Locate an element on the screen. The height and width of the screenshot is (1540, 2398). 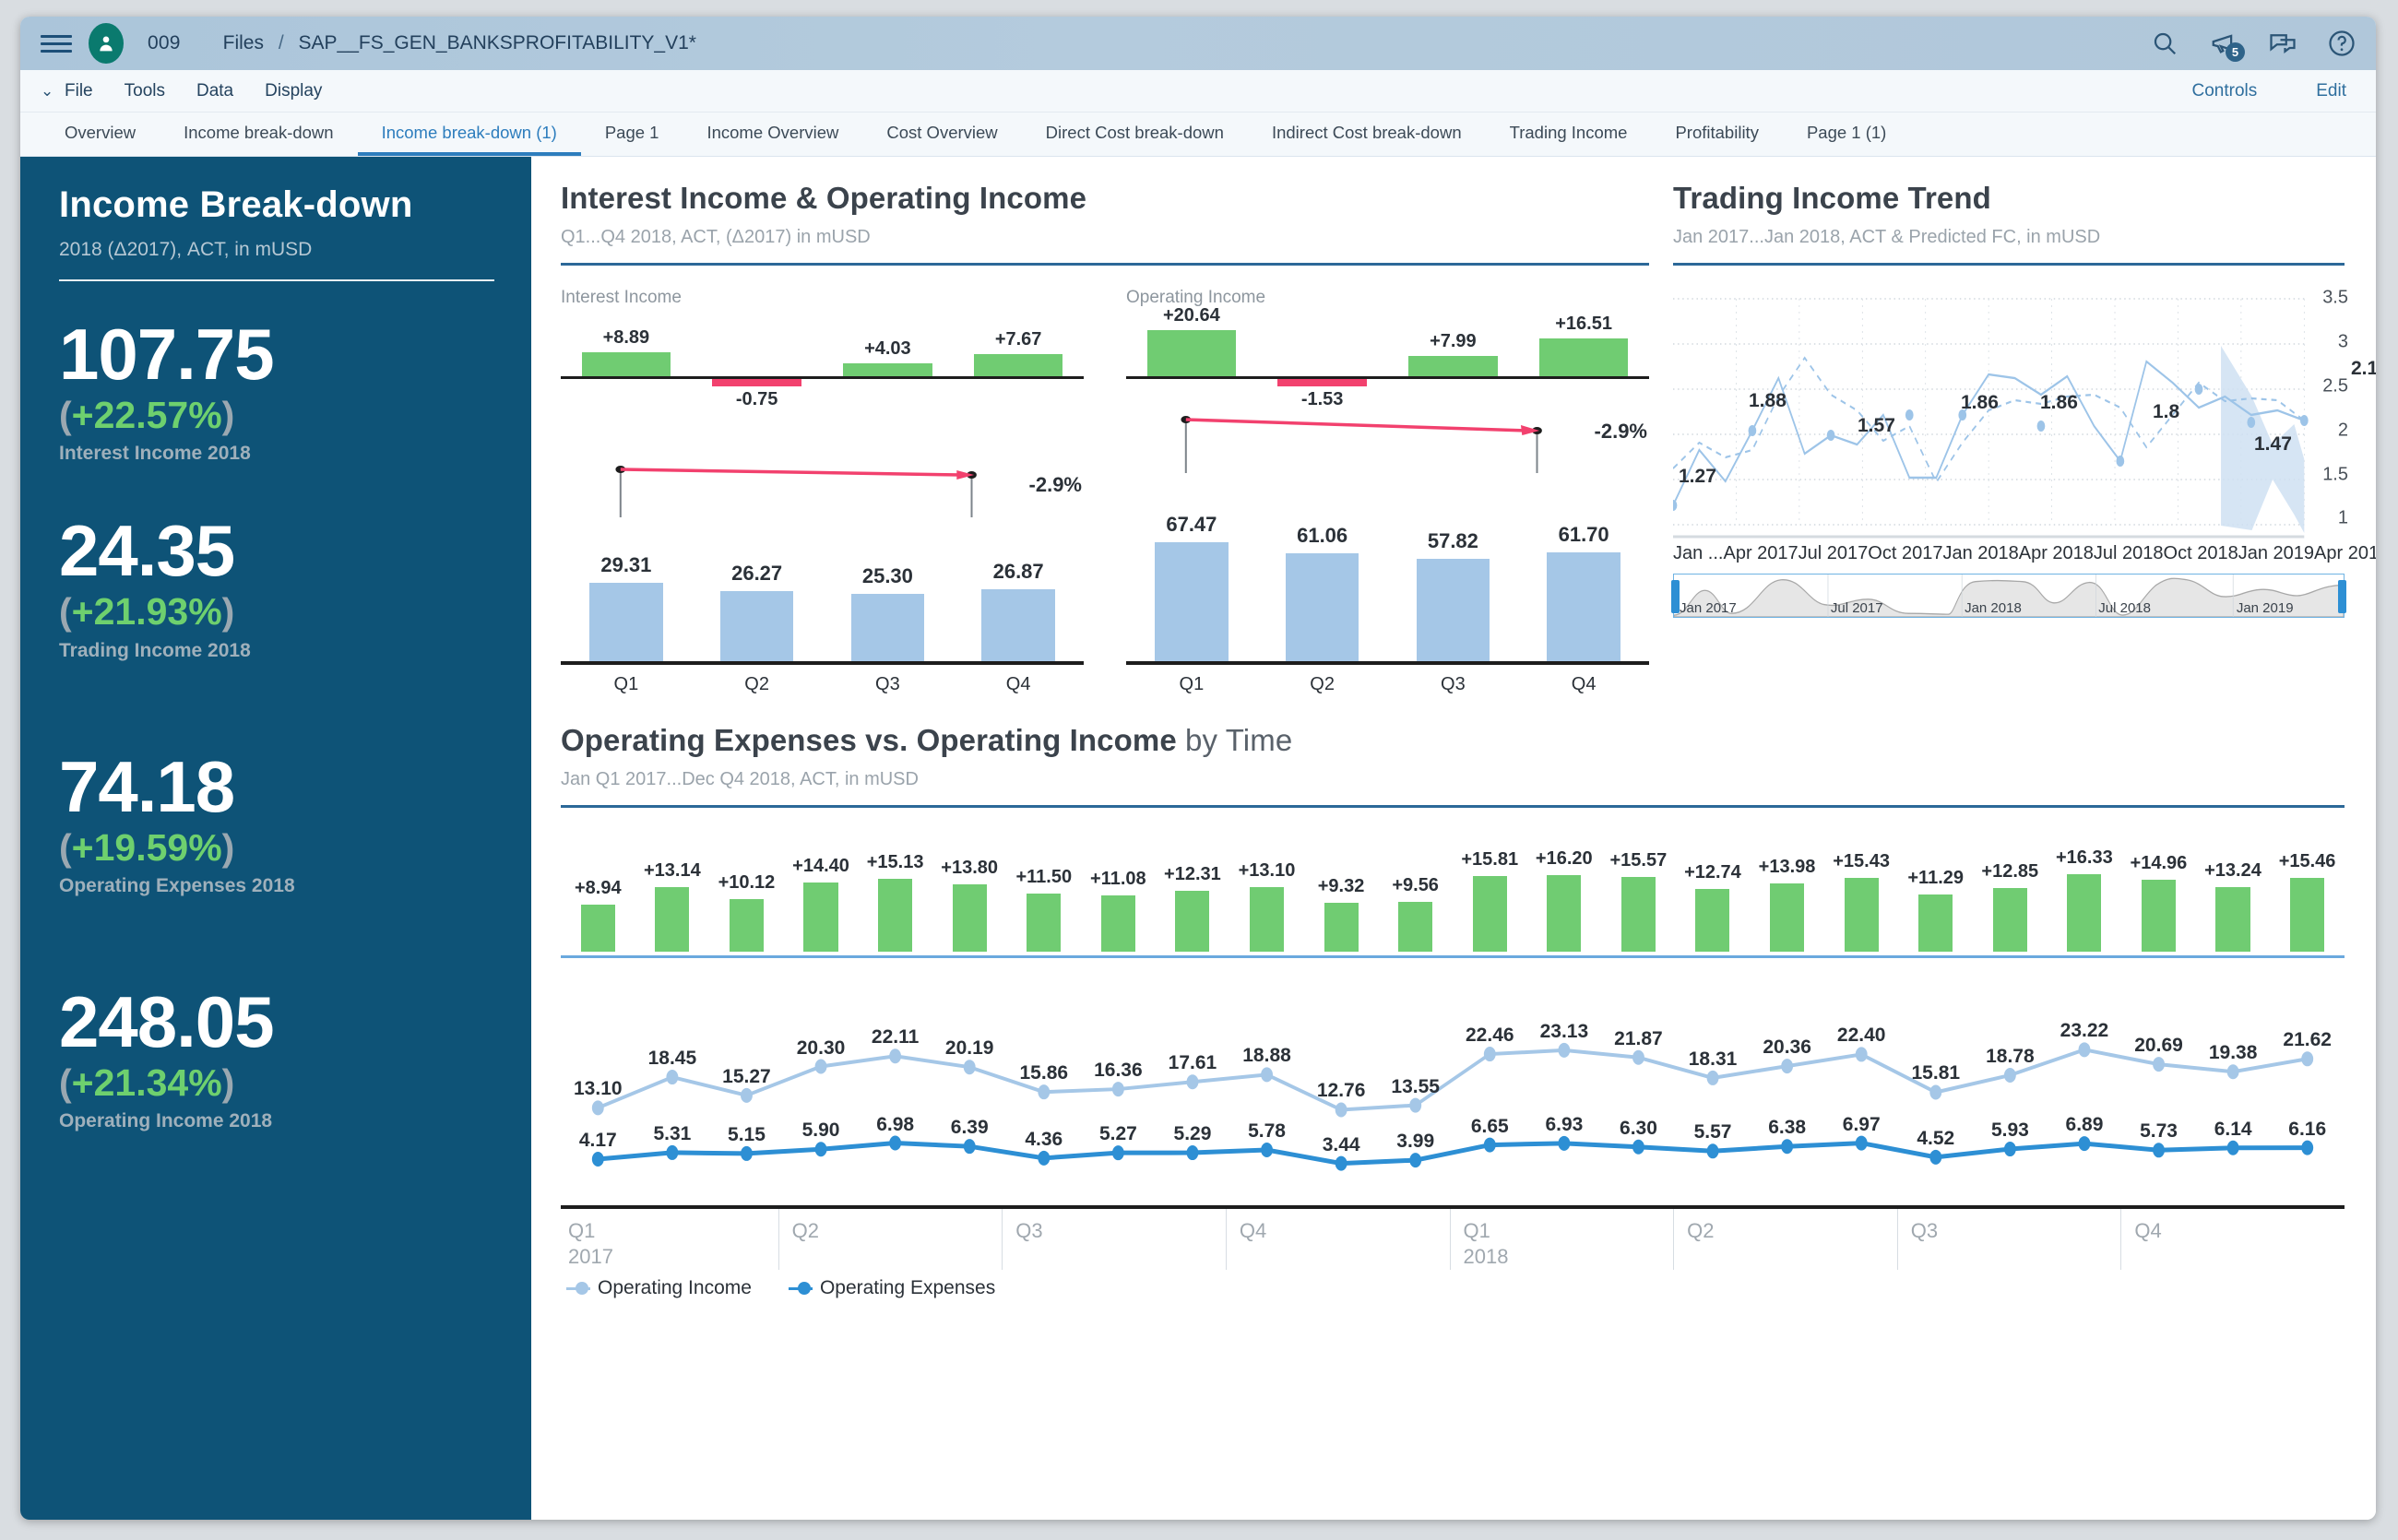
panel-divider is located at coordinates (1105, 265).